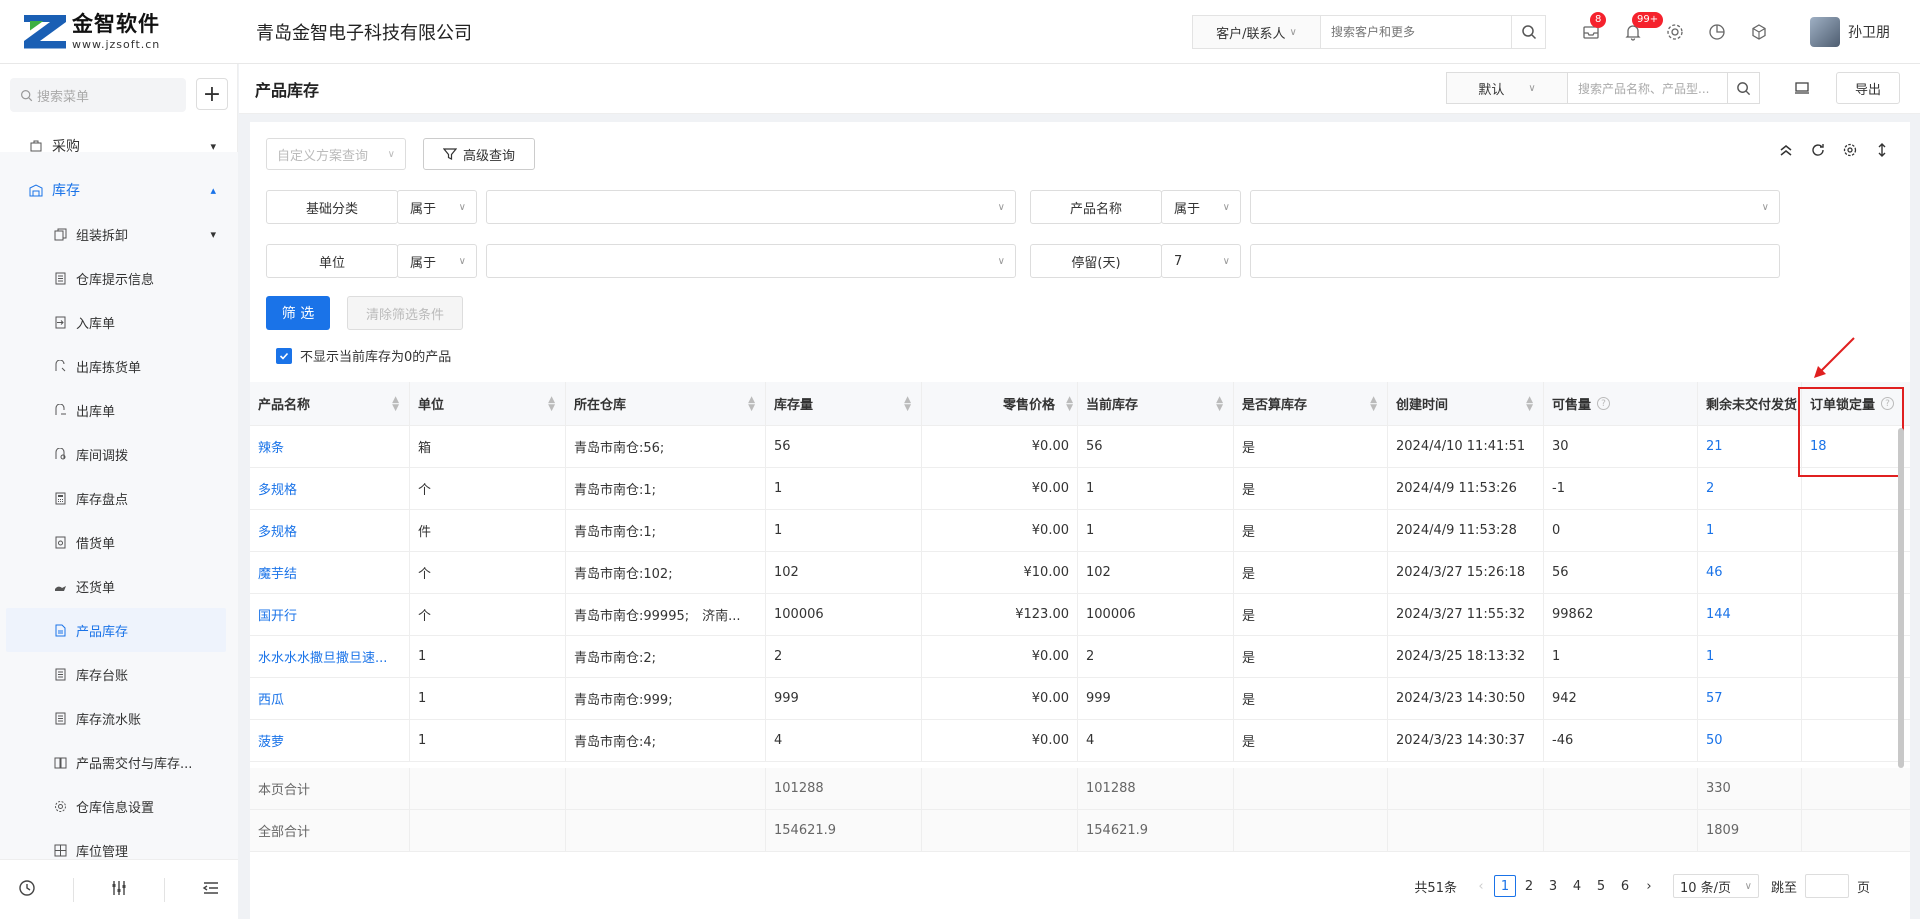  Describe the element at coordinates (1649, 886) in the screenshot. I see `next-page-icon: ›` at that location.